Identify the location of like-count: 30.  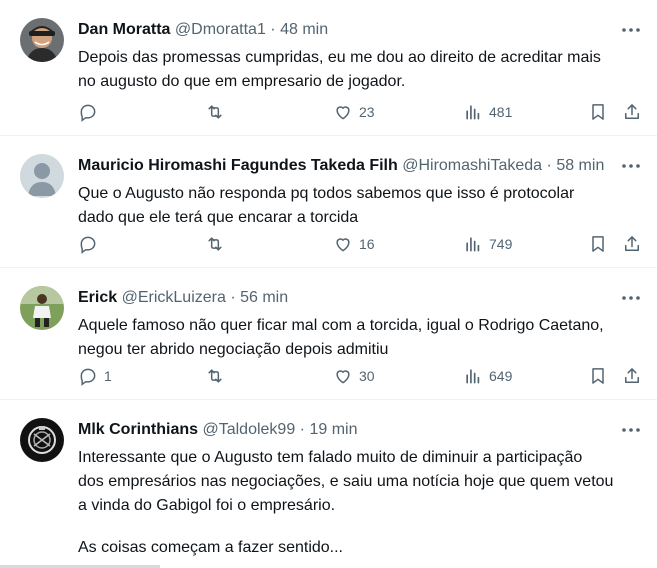
(367, 376).